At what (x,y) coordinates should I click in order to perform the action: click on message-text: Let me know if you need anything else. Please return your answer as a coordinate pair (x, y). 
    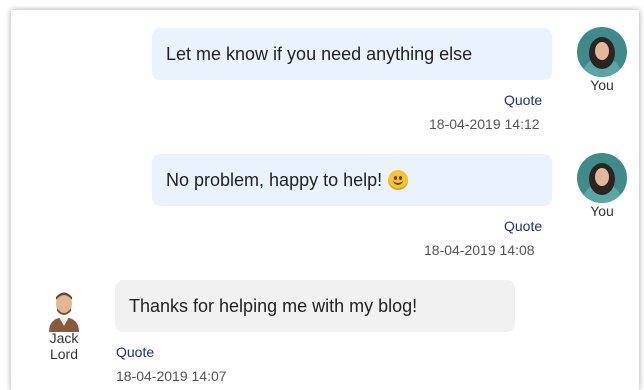
    Looking at the image, I should click on (319, 53).